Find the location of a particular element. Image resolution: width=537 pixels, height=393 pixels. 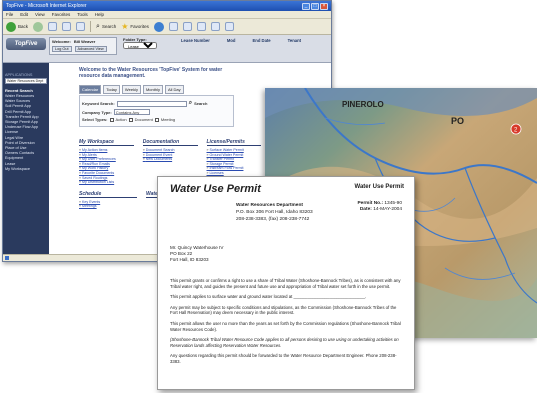

permit-date: 14-MAY-2004 is located at coordinates (387, 209).